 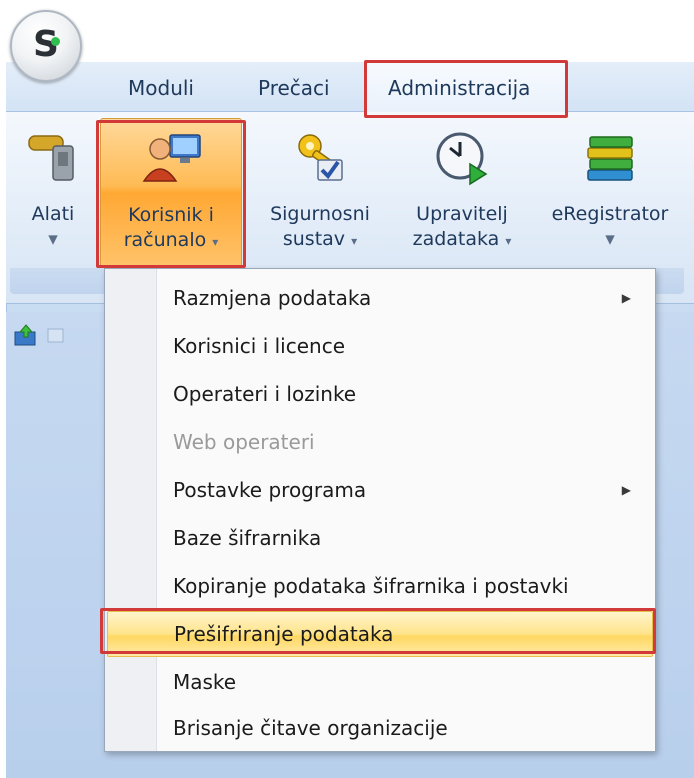 I want to click on menu-item-brisanje-organizacije: Brisanje čitave organizacije, so click(x=380, y=728).